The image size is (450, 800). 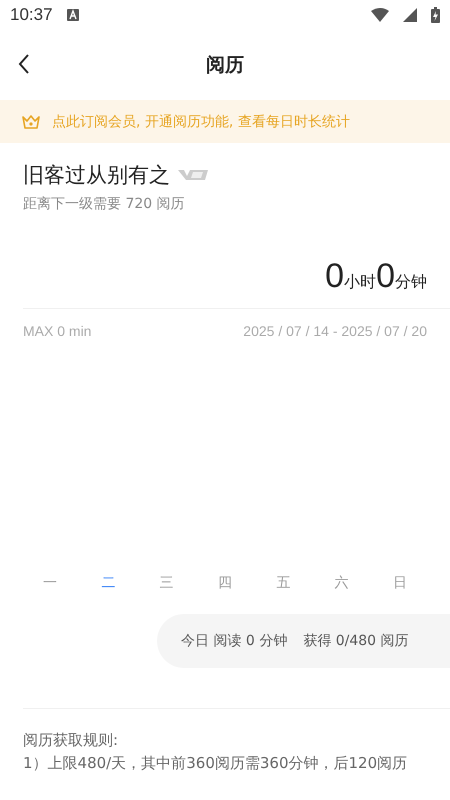 I want to click on crown-icon, so click(x=31, y=121).